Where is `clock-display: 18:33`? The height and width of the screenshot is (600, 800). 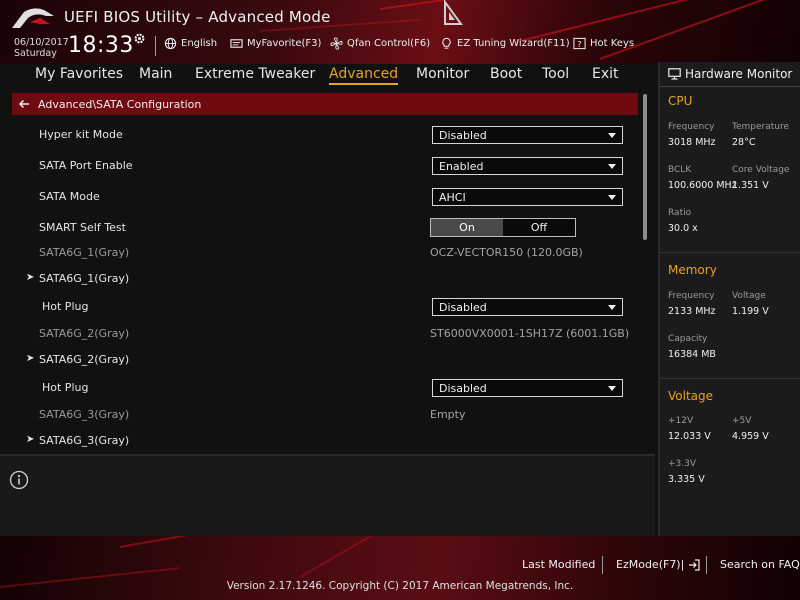
clock-display: 18:33 is located at coordinates (101, 45).